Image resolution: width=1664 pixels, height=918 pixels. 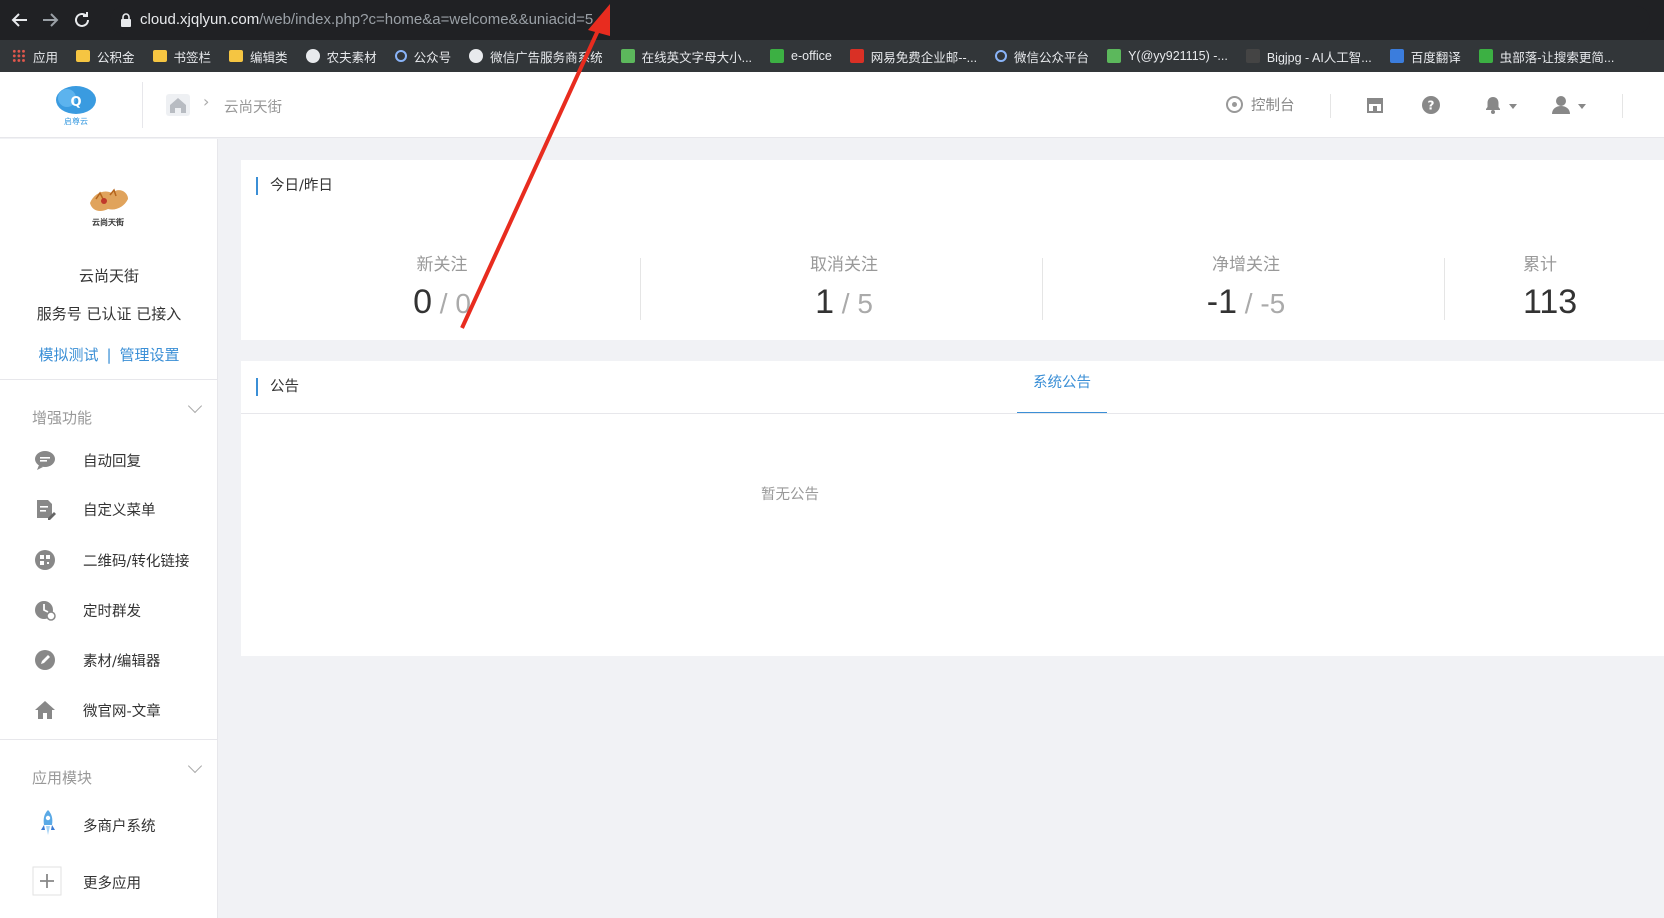 What do you see at coordinates (200, 19) in the screenshot?
I see `url-host: cloud.xjqlyun.com` at bounding box center [200, 19].